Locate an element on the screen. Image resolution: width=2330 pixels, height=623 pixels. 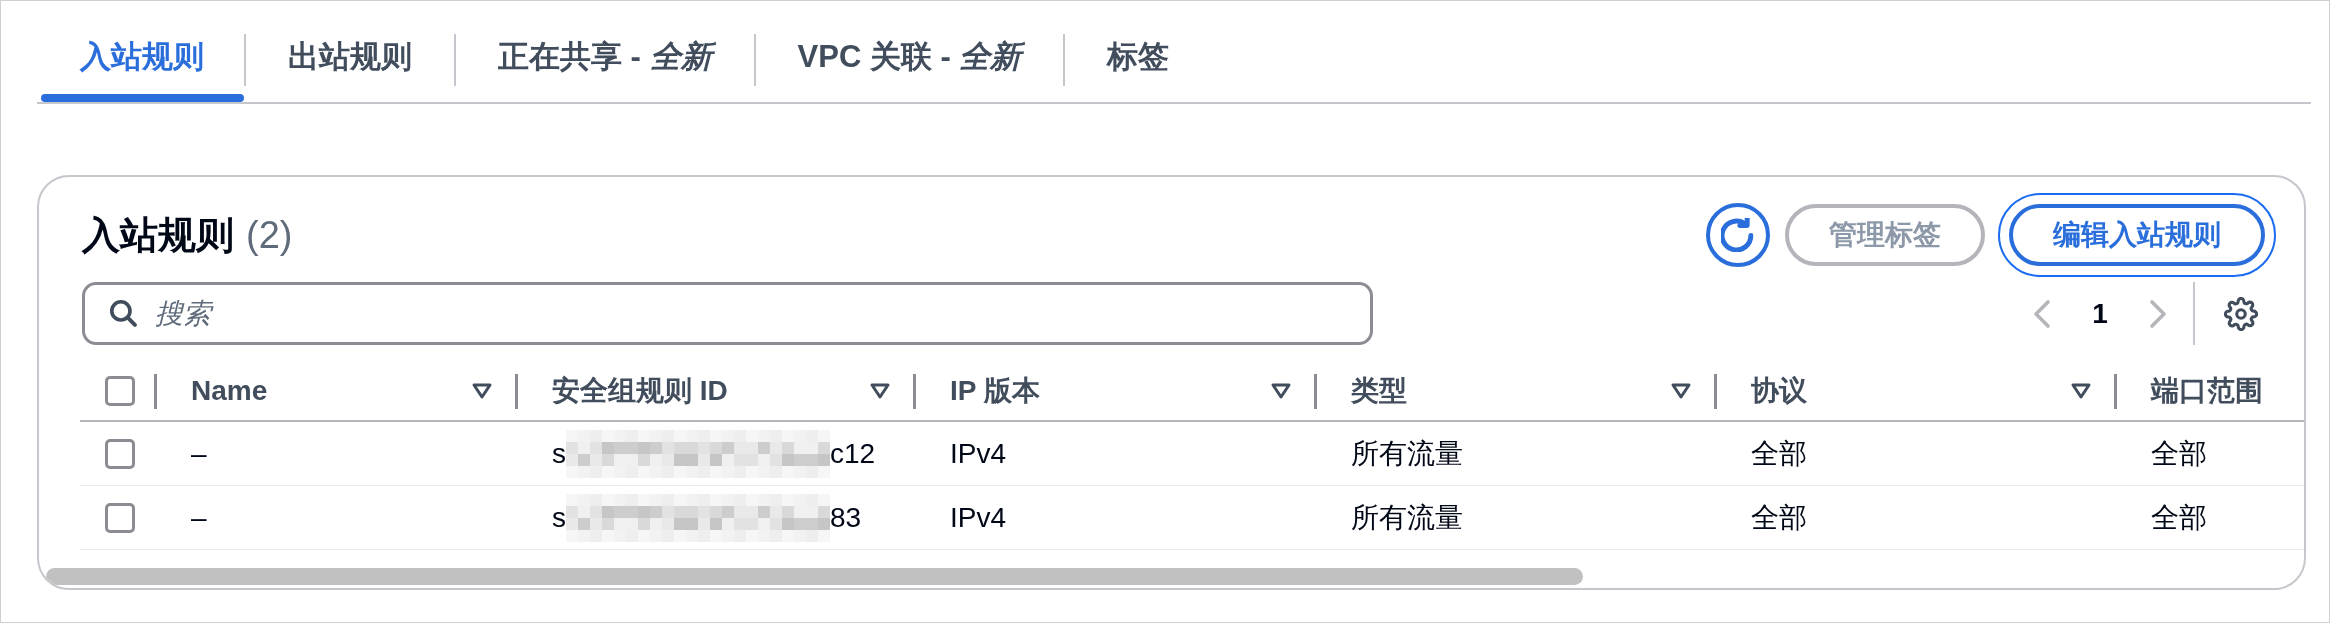
search-icon is located at coordinates (123, 313).